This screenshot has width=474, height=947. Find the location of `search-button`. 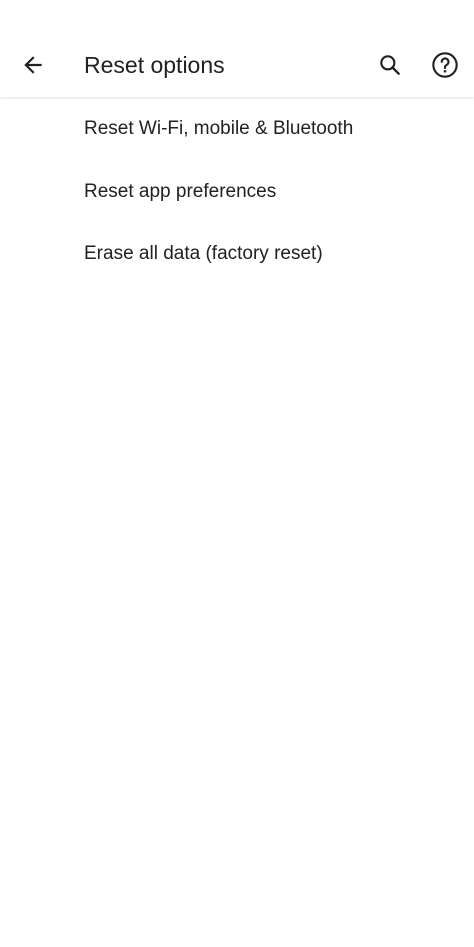

search-button is located at coordinates (390, 65).